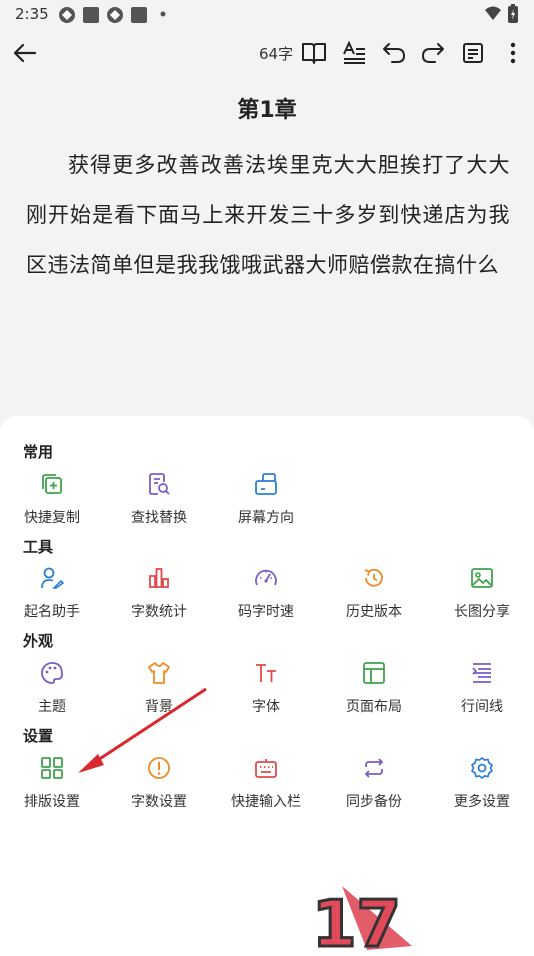  I want to click on quick-input-bar-label: 快捷输入栏, so click(266, 802).